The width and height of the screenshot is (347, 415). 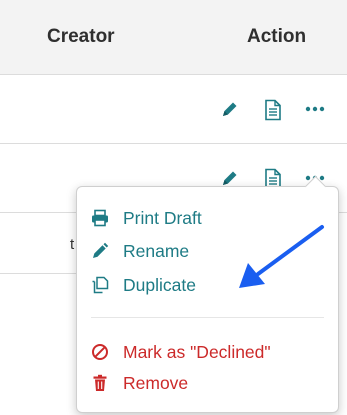 I want to click on menu-item-label: Duplicate, so click(x=159, y=284).